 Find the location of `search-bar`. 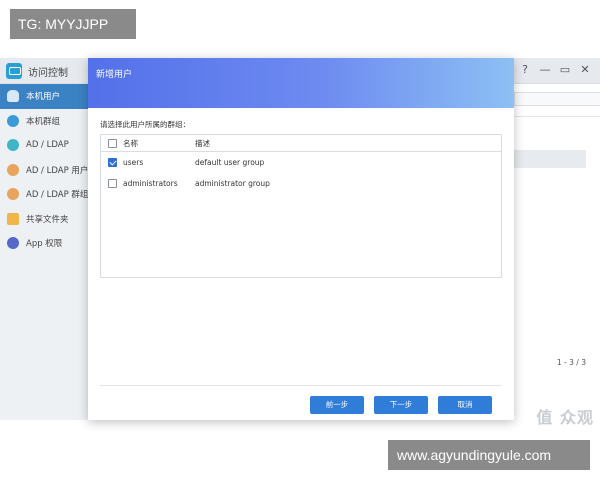

search-bar is located at coordinates (557, 99).